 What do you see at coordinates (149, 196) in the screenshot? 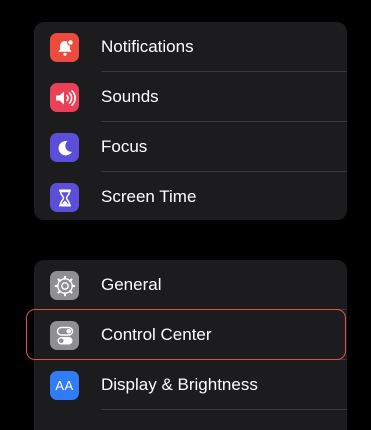
I see `settings-row-label: Screen Time` at bounding box center [149, 196].